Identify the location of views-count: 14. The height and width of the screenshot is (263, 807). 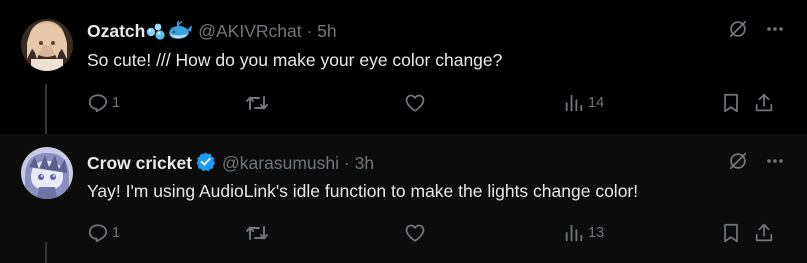
(596, 103).